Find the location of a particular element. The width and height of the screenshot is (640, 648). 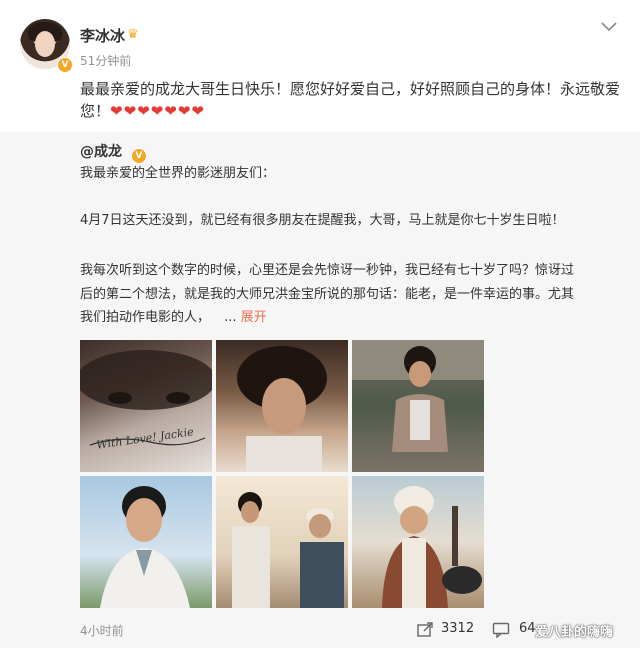

hearts-emoji: ❤❤❤❤❤❤❤ is located at coordinates (157, 111).